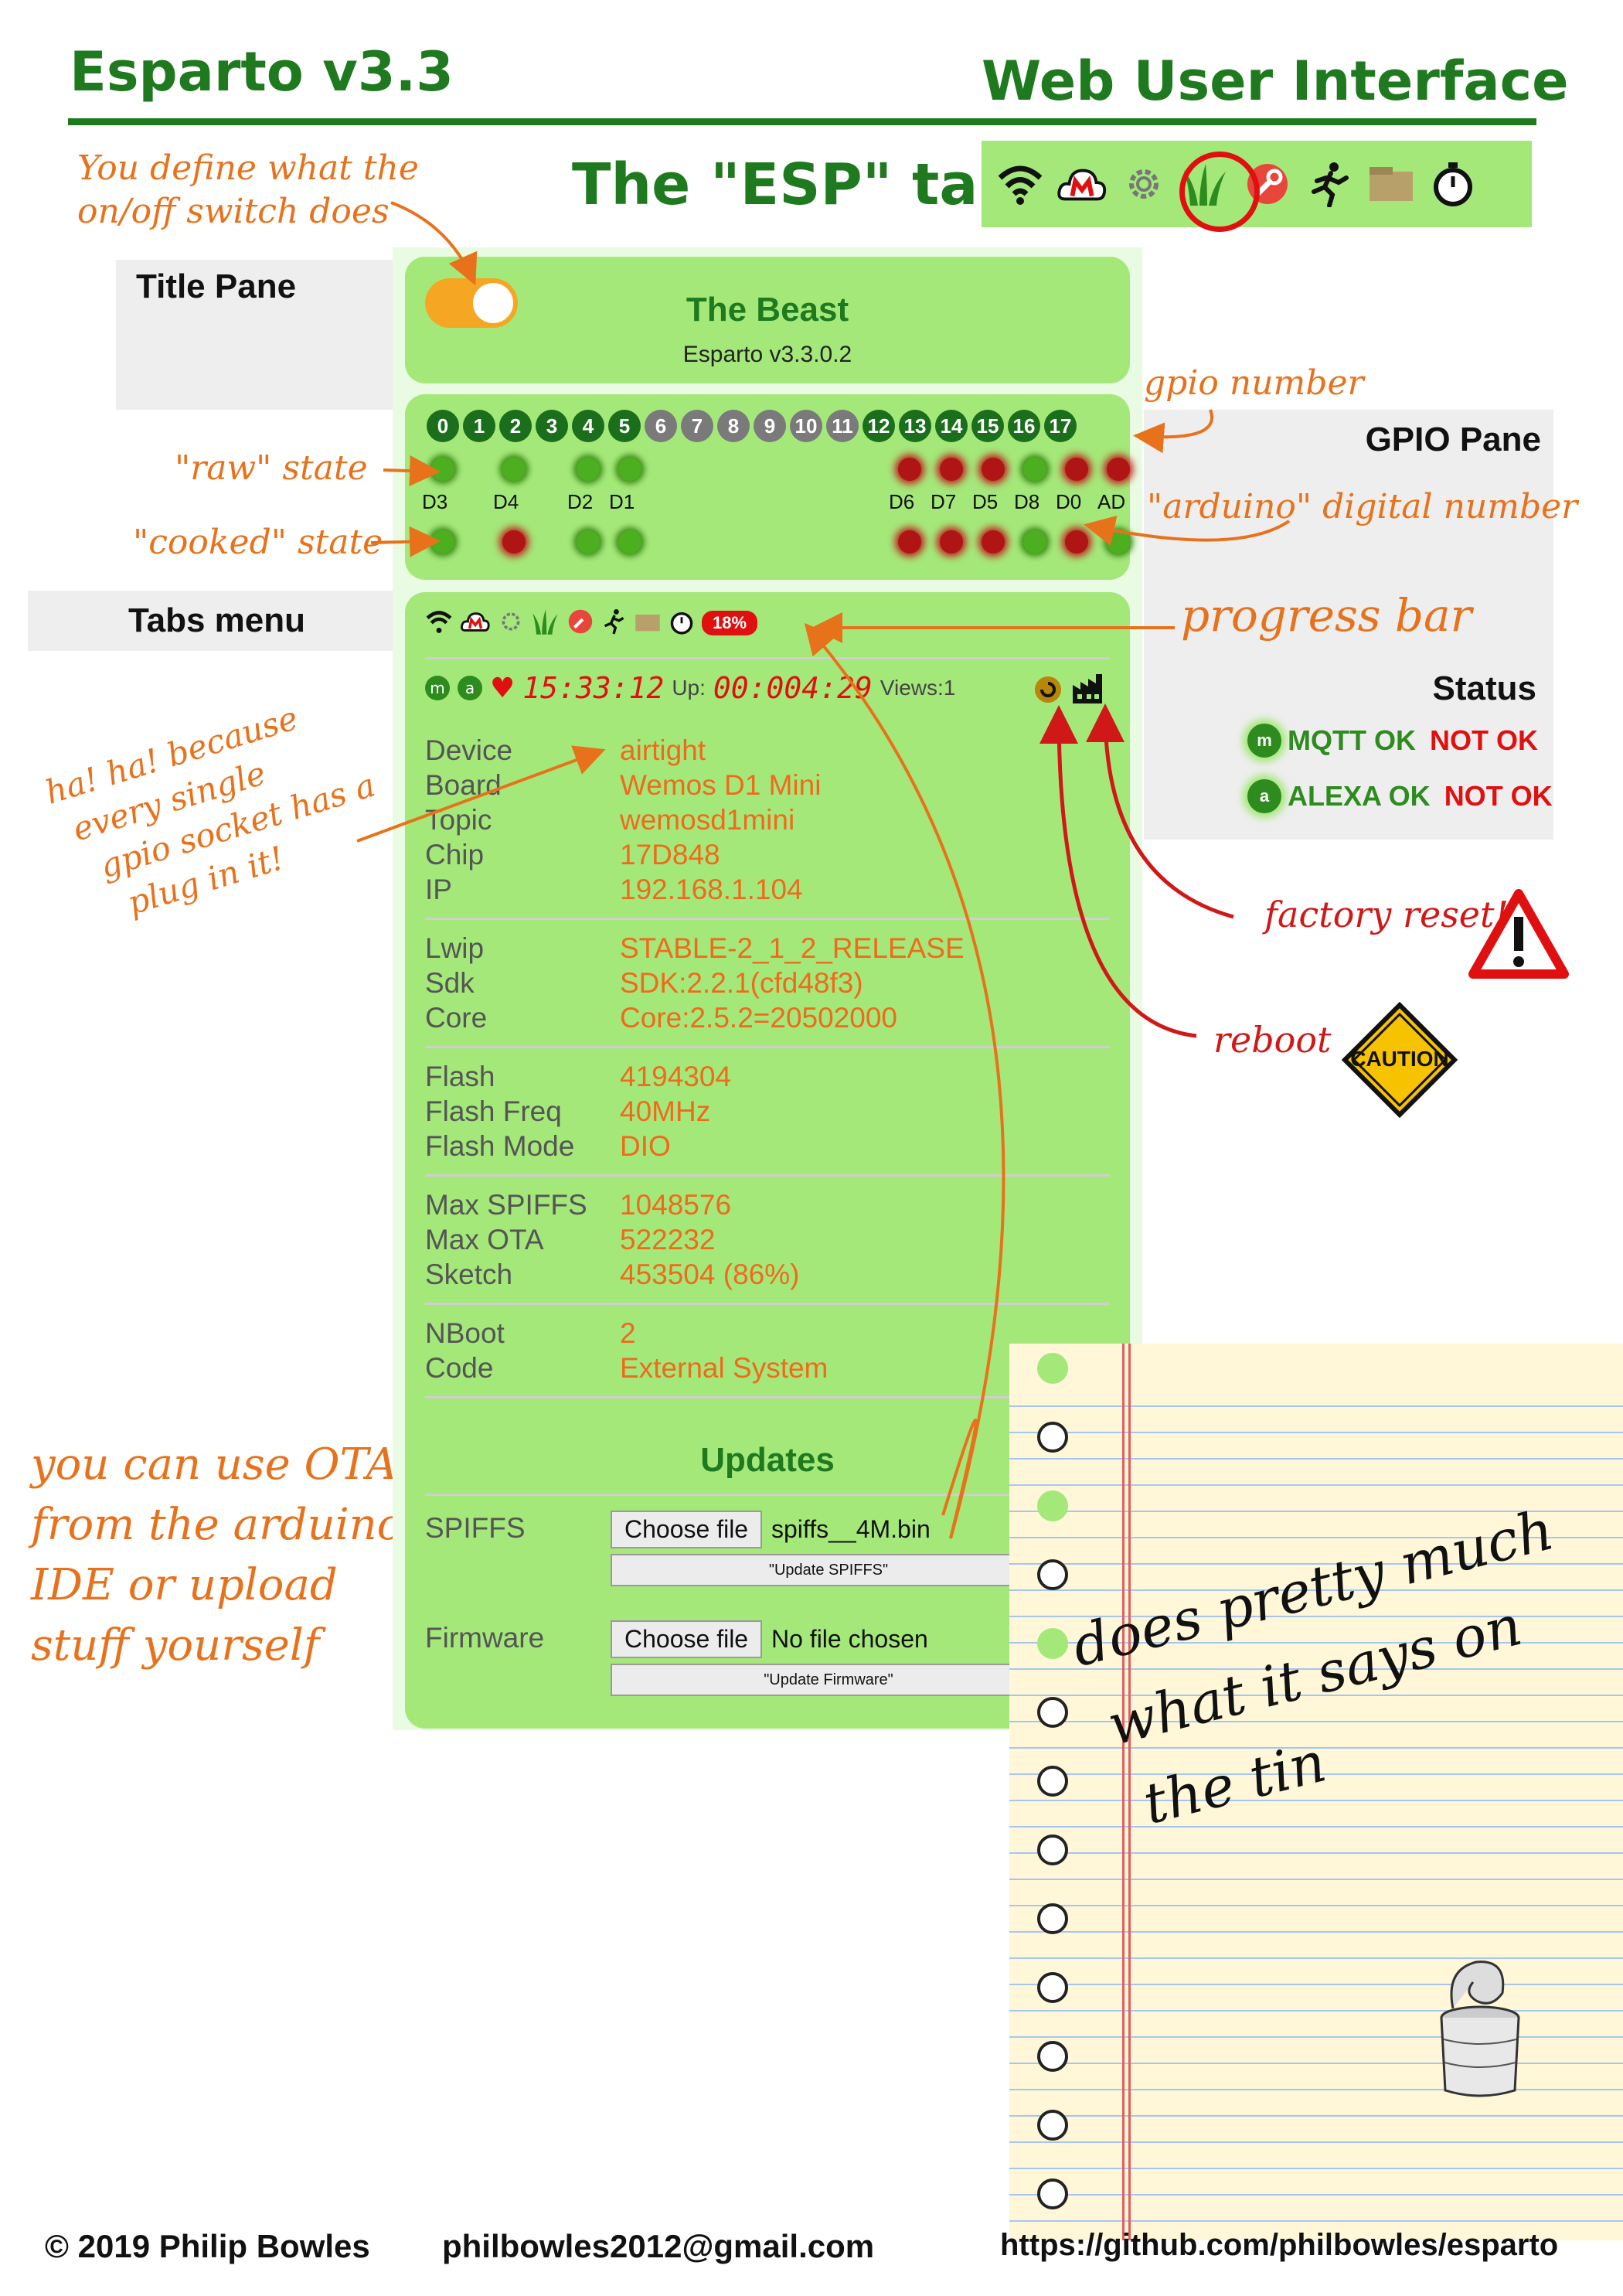 Image resolution: width=1623 pixels, height=2296 pixels. I want to click on notebook-paper: does pretty much what it says on the tin, so click(1316, 1792).